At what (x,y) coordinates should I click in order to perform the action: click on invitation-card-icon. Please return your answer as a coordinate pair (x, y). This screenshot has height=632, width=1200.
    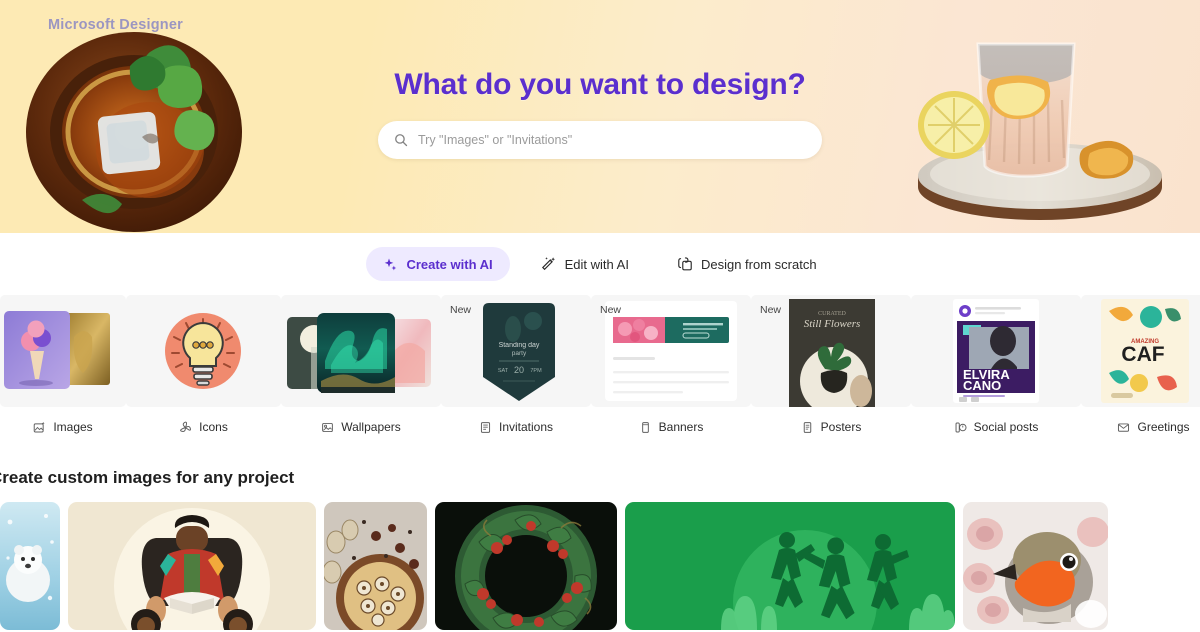
    Looking at the image, I should click on (485, 427).